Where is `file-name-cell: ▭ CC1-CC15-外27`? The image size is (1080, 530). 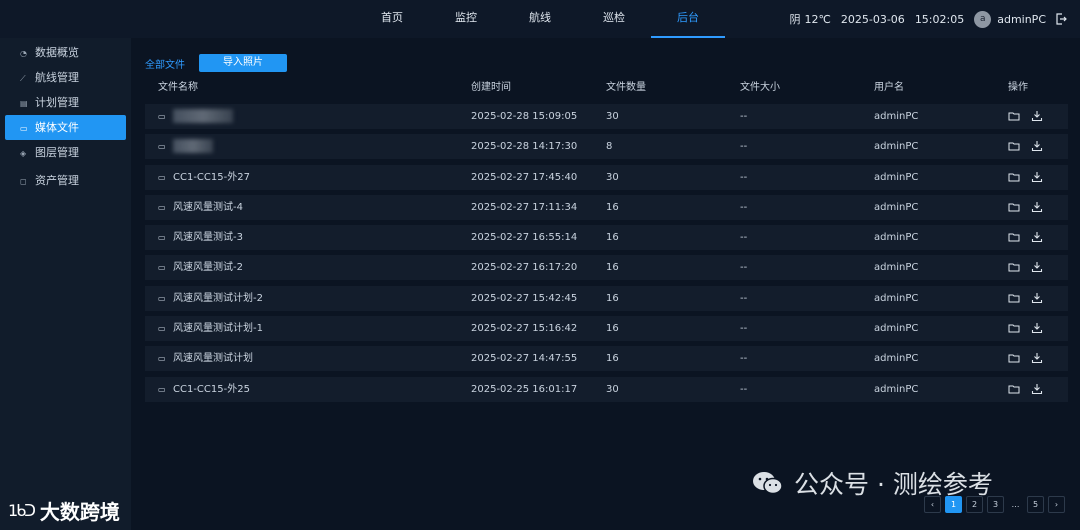 file-name-cell: ▭ CC1-CC15-外27 is located at coordinates (204, 177).